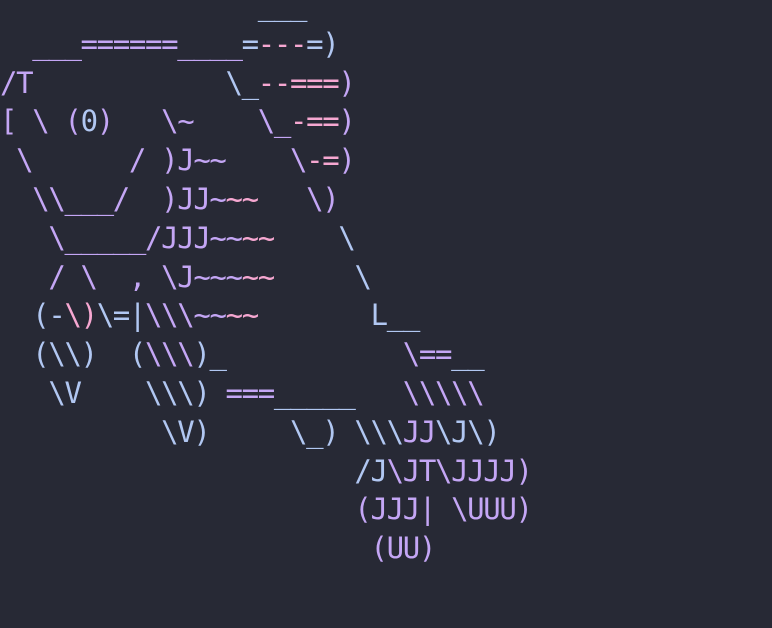 The image size is (772, 628). I want to click on art-line: [ \ (0) \~ \_-==), so click(266, 121).